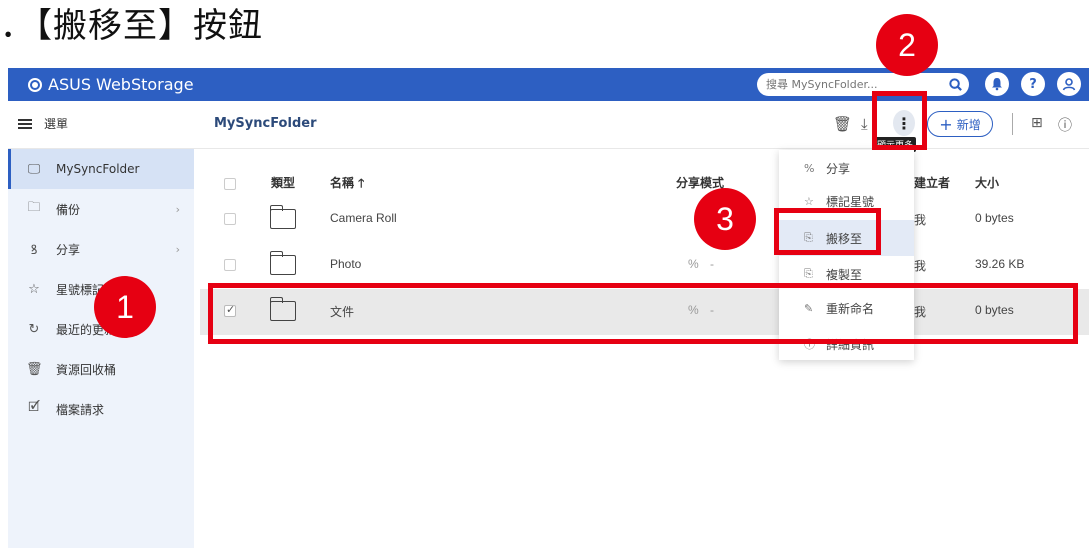 The height and width of the screenshot is (548, 1089). Describe the element at coordinates (34, 329) in the screenshot. I see `refresh-icon: ↻` at that location.